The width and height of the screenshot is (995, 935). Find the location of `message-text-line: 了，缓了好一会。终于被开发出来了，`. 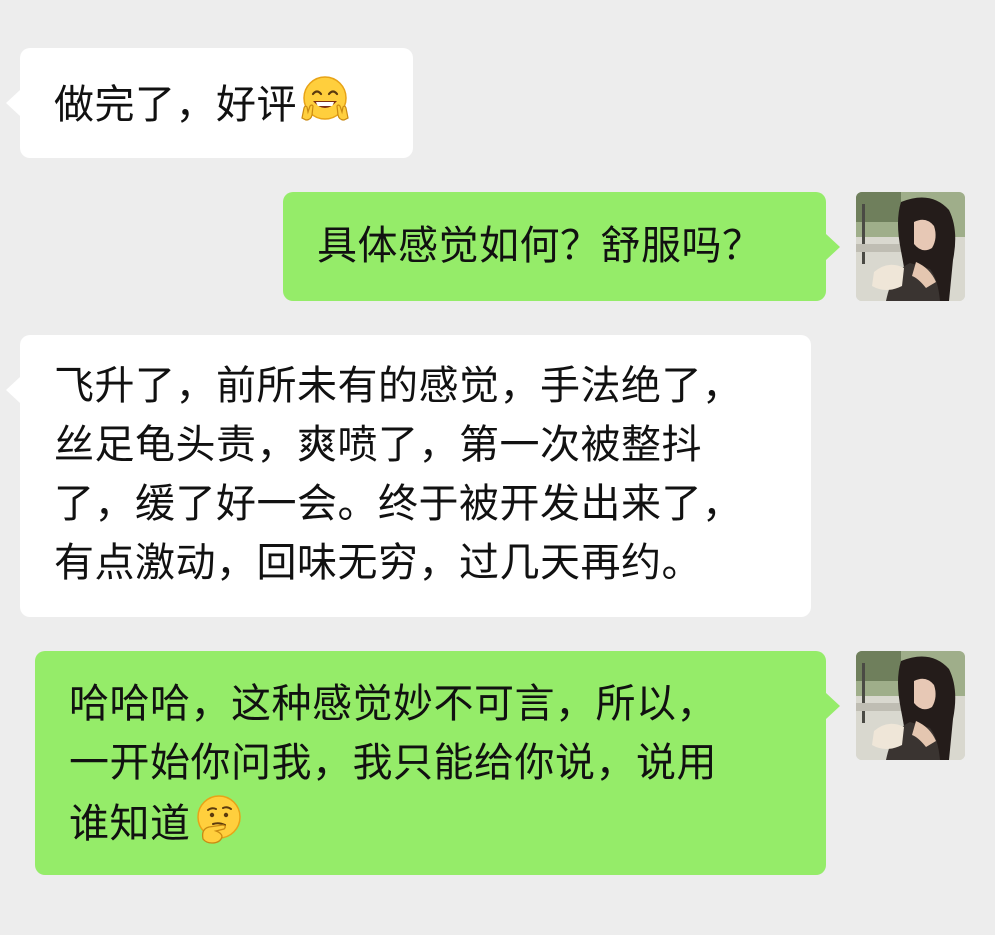

message-text-line: 了，缓了好一会。终于被开发出来了， is located at coordinates (398, 504).